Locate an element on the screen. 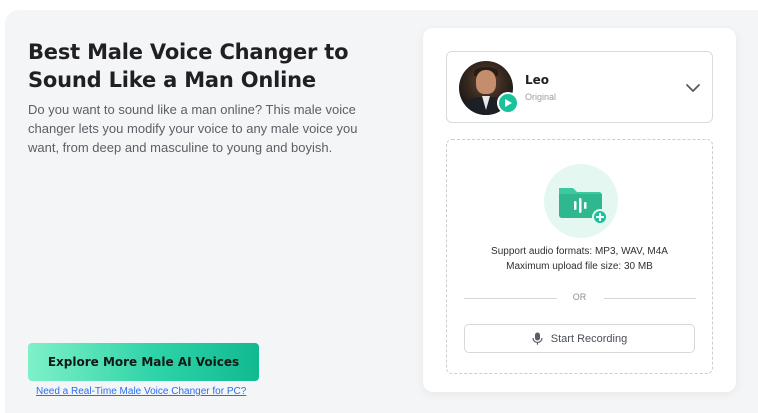 Image resolution: width=758 pixels, height=413 pixels. voice-selector-dropdown: Leo Original is located at coordinates (579, 87).